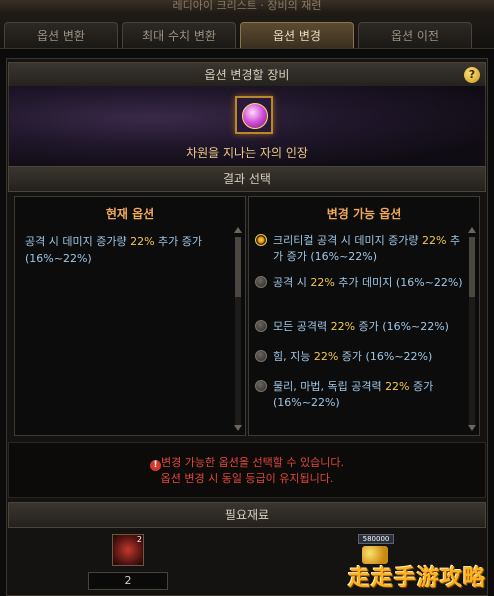 The height and width of the screenshot is (596, 494). I want to click on tab-bar: 옵션 변환 최대 수치 변환 옵션 변경 옵션 이전, so click(247, 31).